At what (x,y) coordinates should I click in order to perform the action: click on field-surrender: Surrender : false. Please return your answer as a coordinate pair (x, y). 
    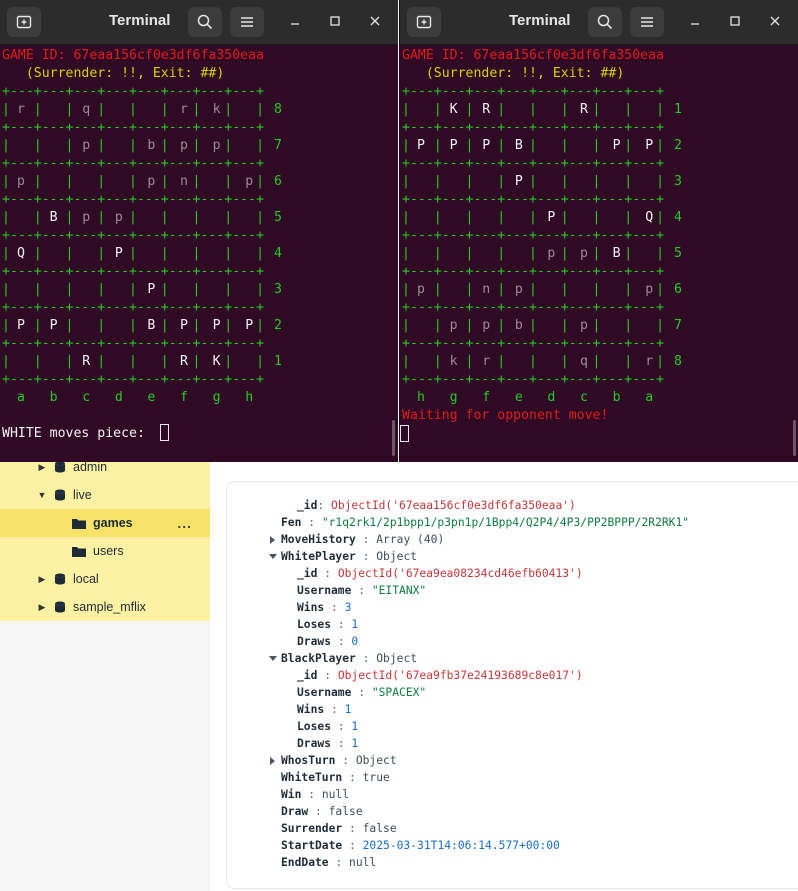
    Looking at the image, I should click on (339, 828).